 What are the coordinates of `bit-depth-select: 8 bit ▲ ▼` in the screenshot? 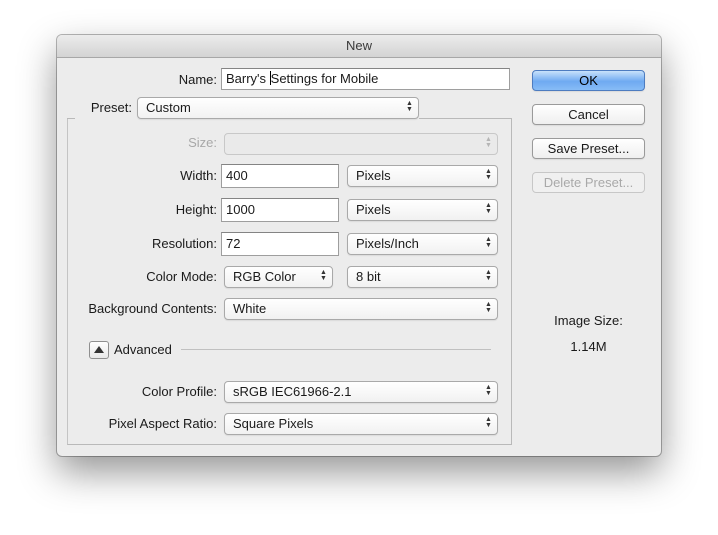 It's located at (422, 277).